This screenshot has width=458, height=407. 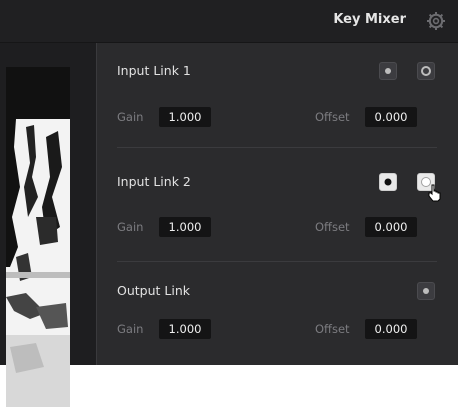 What do you see at coordinates (154, 70) in the screenshot?
I see `input-link-1-title: Input Link 1` at bounding box center [154, 70].